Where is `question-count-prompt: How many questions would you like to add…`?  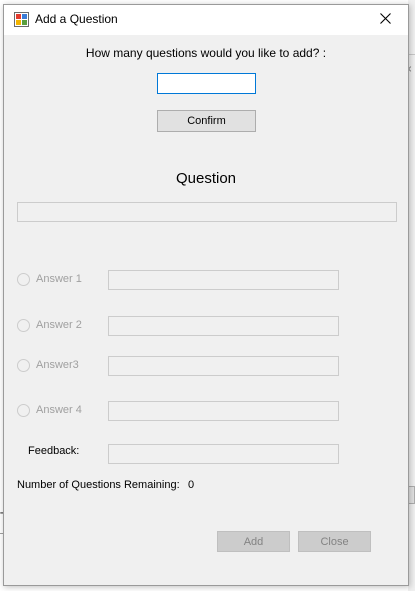 question-count-prompt: How many questions would you like to add… is located at coordinates (206, 53).